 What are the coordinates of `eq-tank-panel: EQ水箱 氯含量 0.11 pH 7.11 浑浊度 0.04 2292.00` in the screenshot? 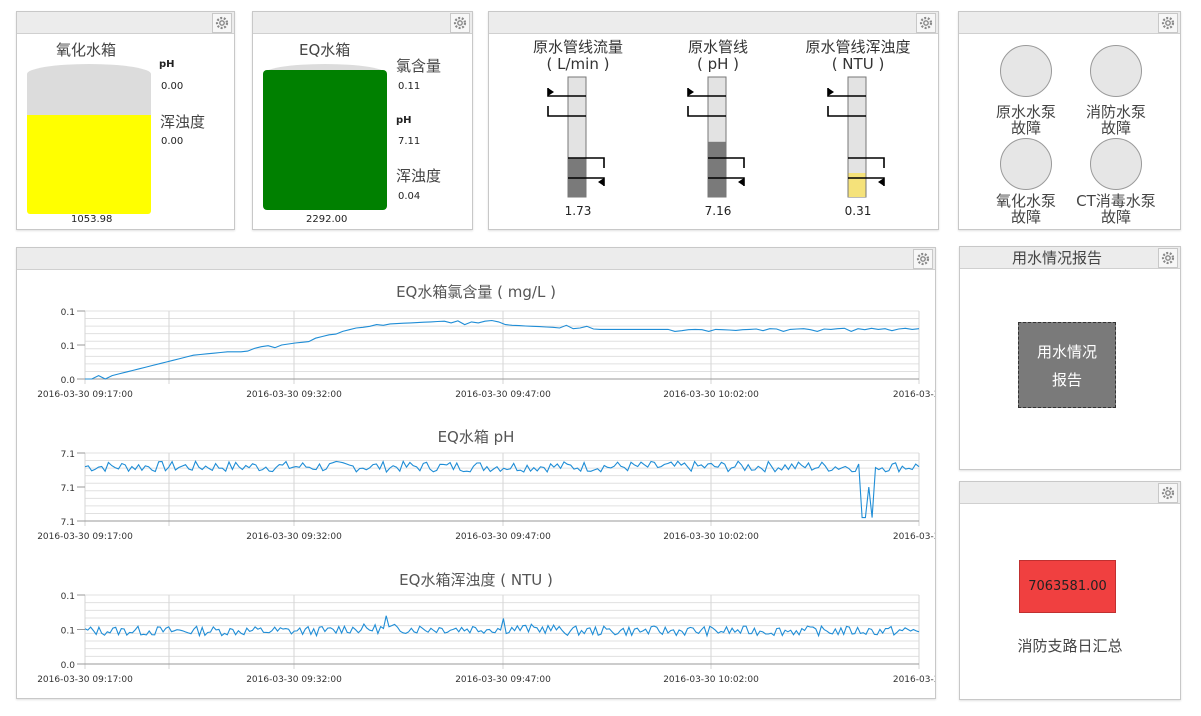 It's located at (362, 120).